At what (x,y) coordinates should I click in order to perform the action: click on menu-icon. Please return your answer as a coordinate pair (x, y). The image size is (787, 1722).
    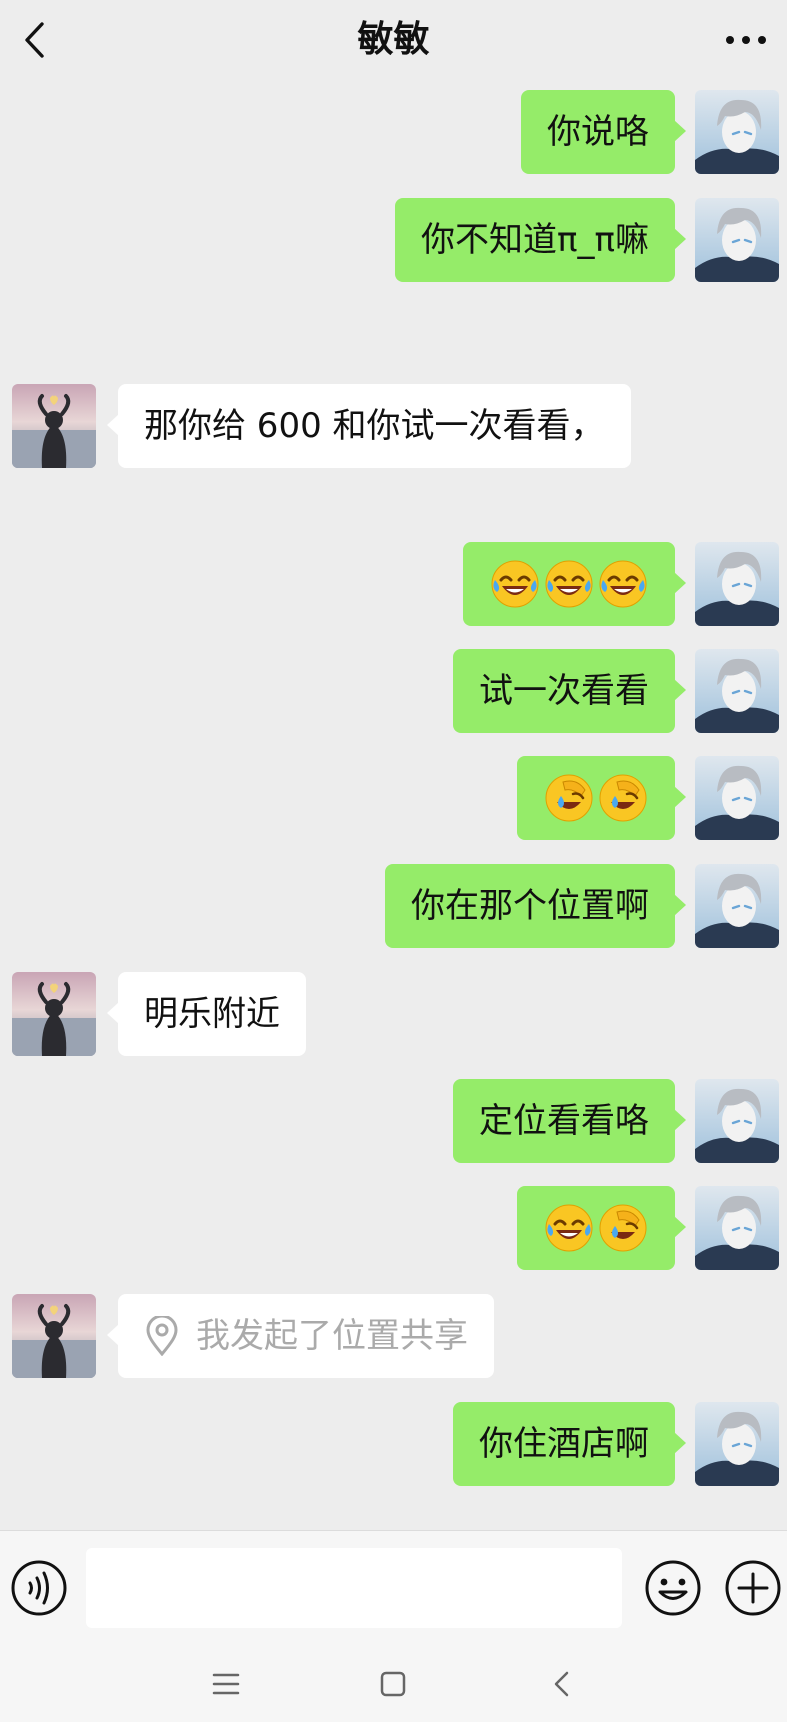
    Looking at the image, I should click on (226, 1684).